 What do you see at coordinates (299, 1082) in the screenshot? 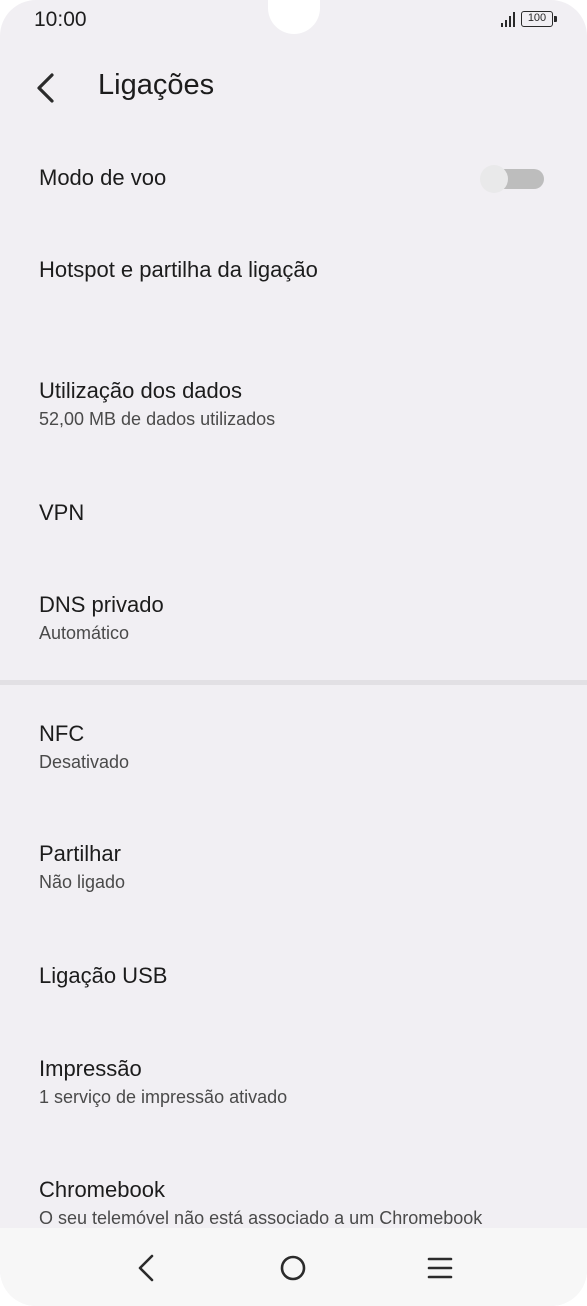
I see `setting-printing: Impressão 1 serviço de impressão ativado` at bounding box center [299, 1082].